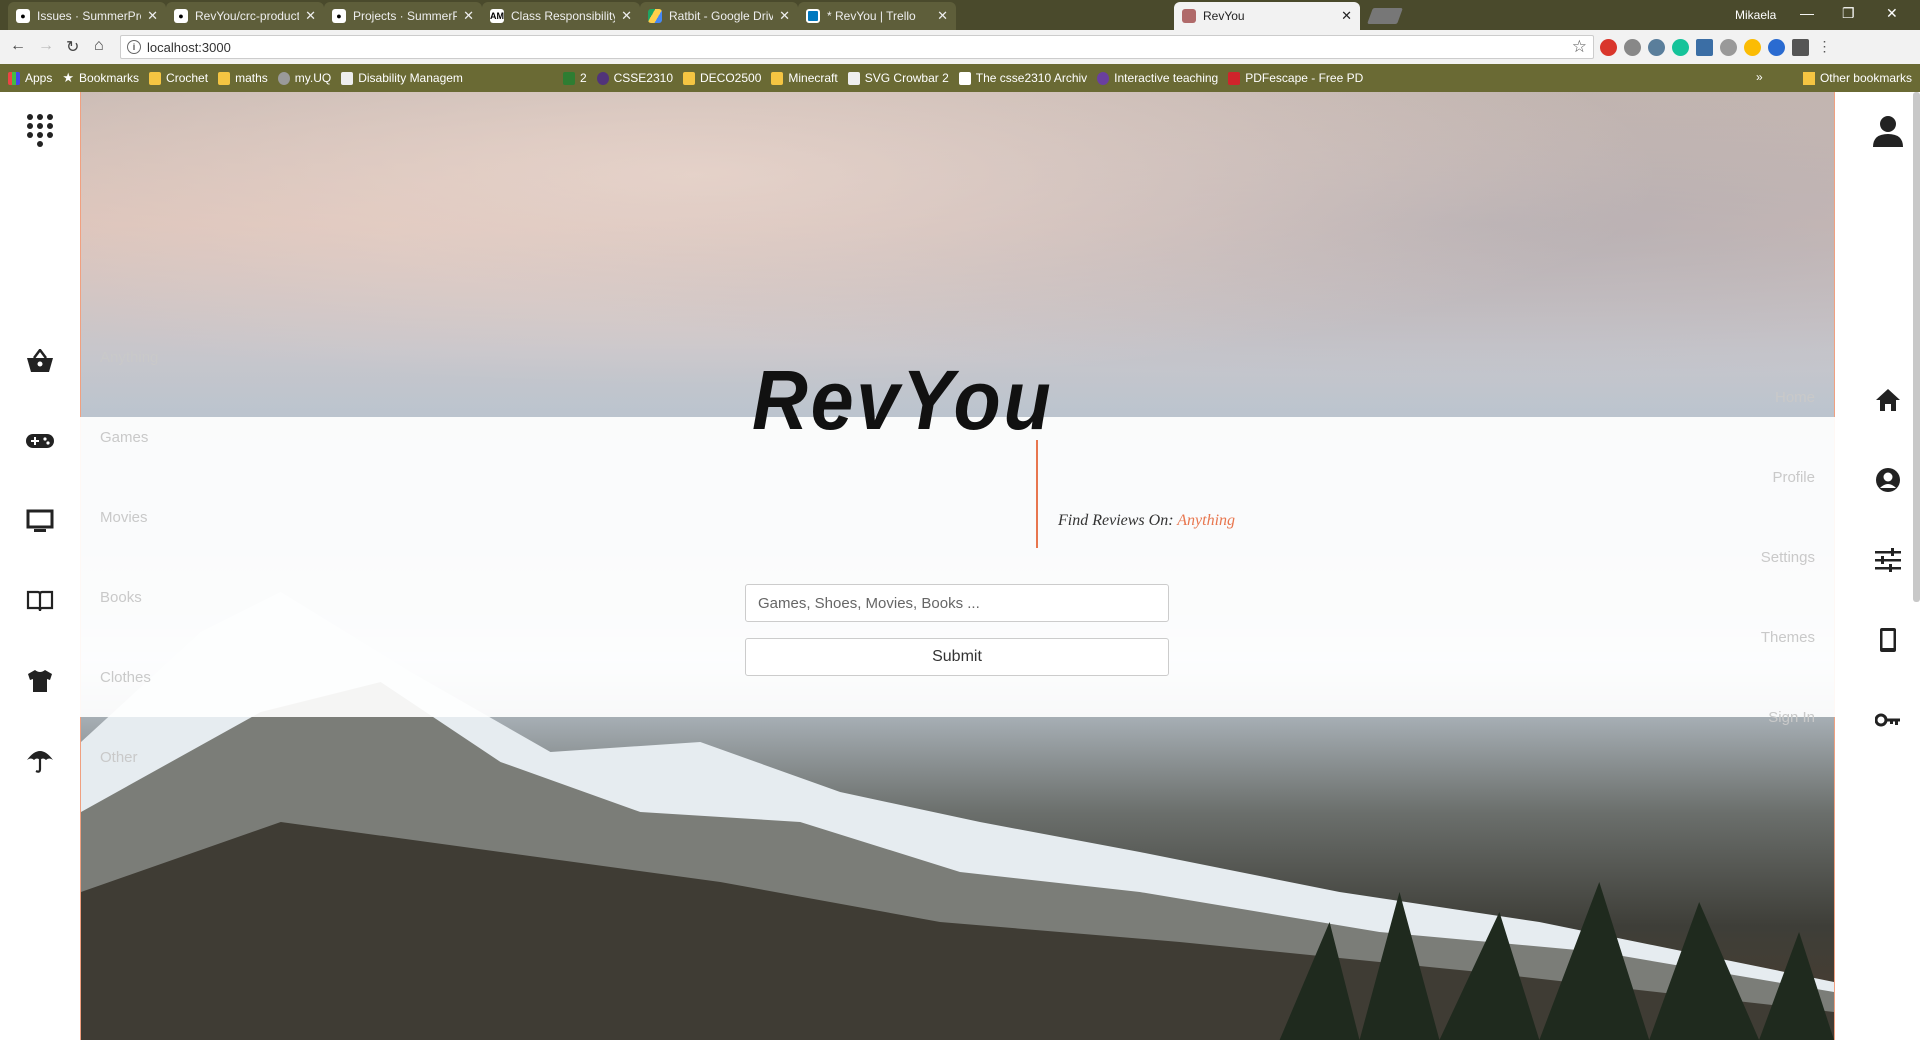 The height and width of the screenshot is (1040, 1920). What do you see at coordinates (1788, 637) in the screenshot?
I see `nav-label-themes: Themes` at bounding box center [1788, 637].